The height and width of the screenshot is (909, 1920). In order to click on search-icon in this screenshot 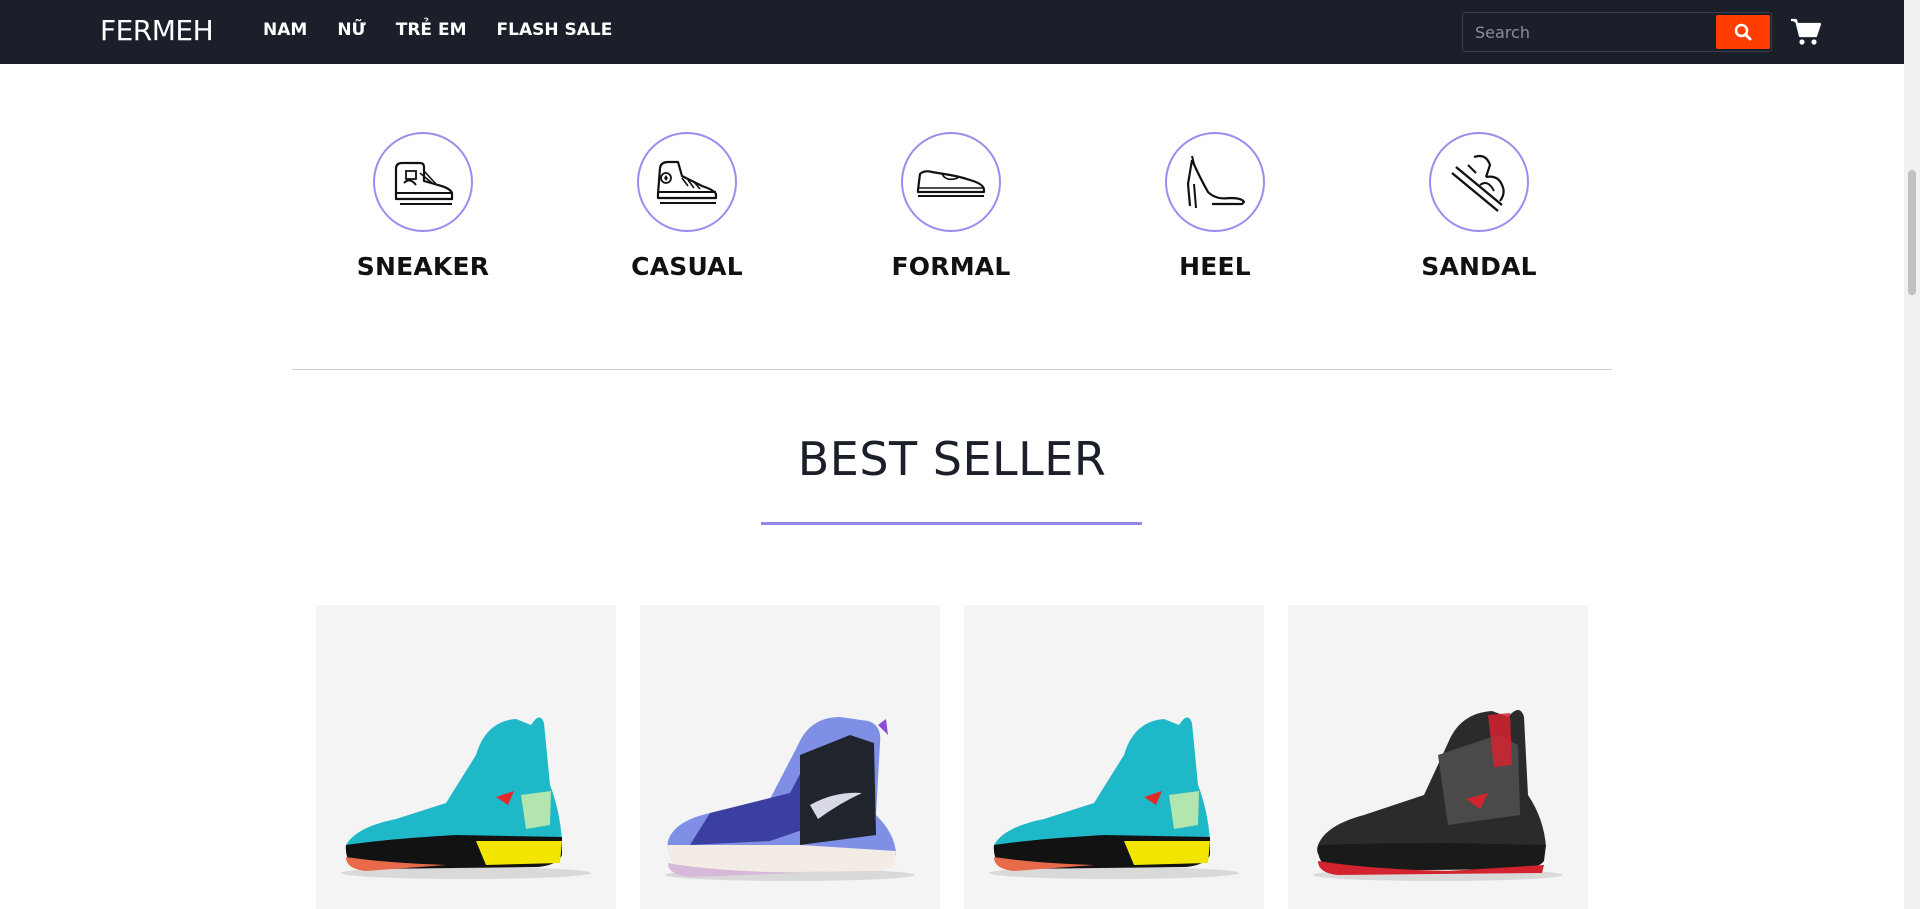, I will do `click(1743, 32)`.